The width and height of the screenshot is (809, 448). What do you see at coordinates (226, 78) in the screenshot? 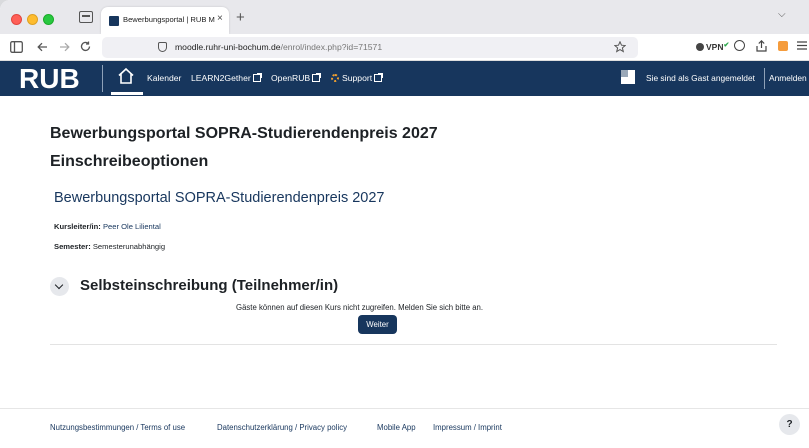
I see `menu-learn2gether: LEARN2Gether` at bounding box center [226, 78].